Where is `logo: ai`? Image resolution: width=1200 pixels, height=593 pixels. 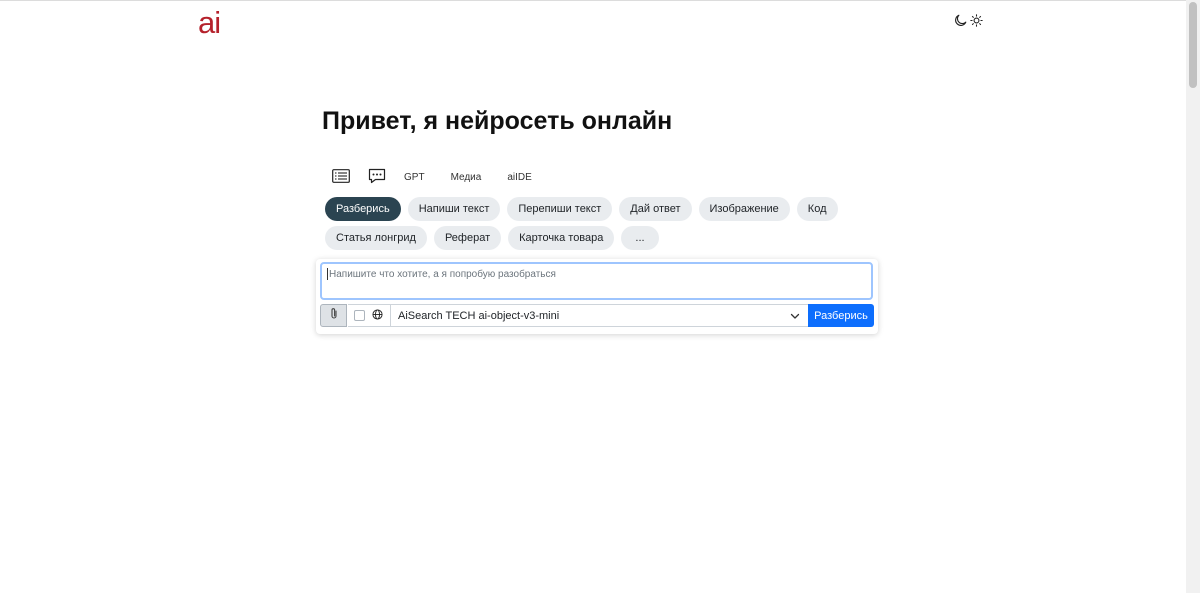
logo: ai is located at coordinates (209, 23).